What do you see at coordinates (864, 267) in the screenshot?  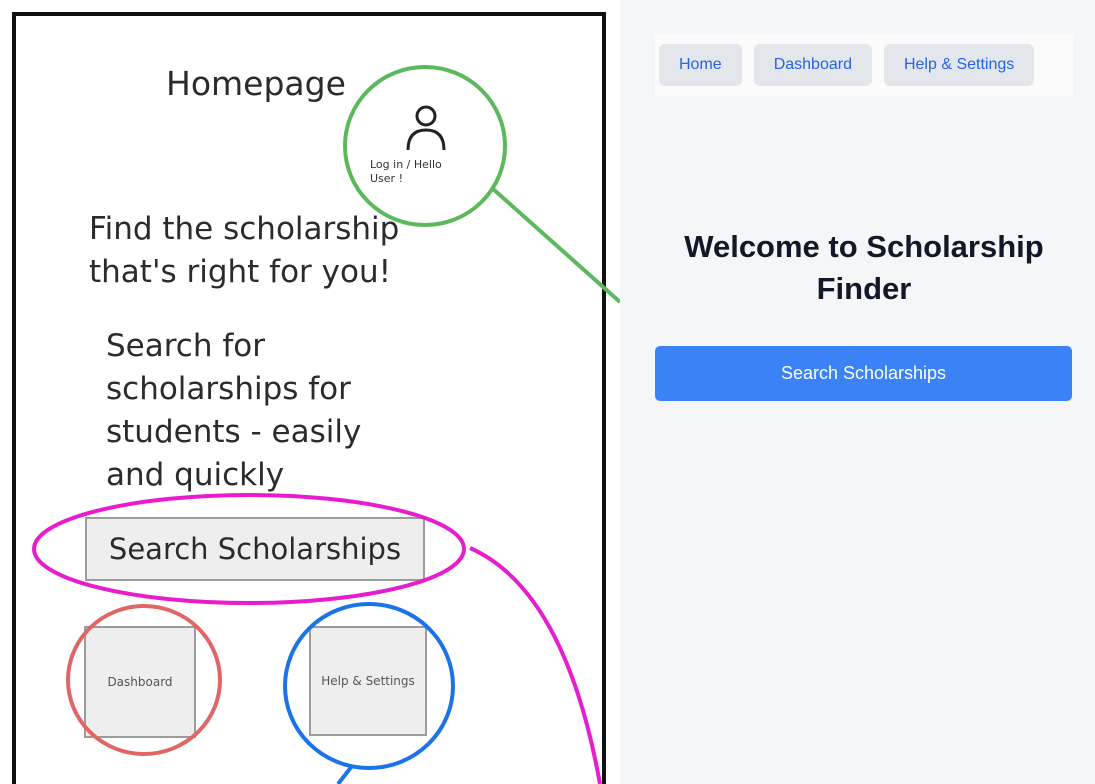 I see `page-title: Welcome to Scholarship Finder` at bounding box center [864, 267].